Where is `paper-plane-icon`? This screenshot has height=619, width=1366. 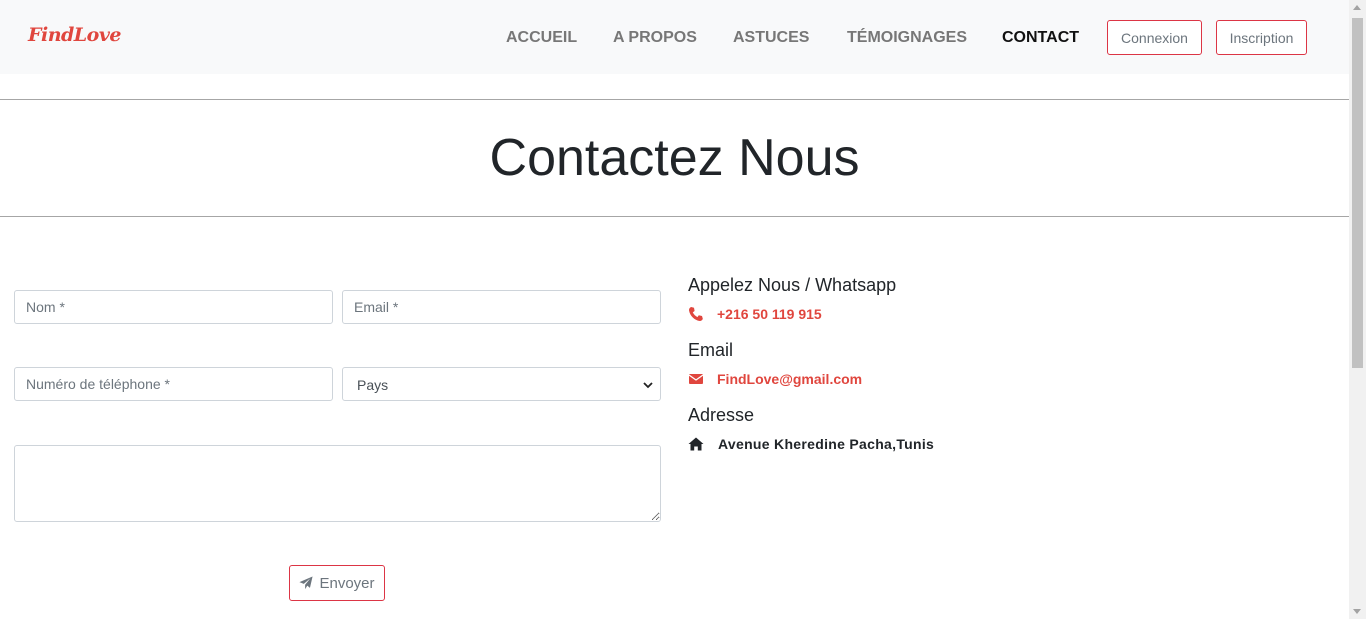
paper-plane-icon is located at coordinates (306, 583).